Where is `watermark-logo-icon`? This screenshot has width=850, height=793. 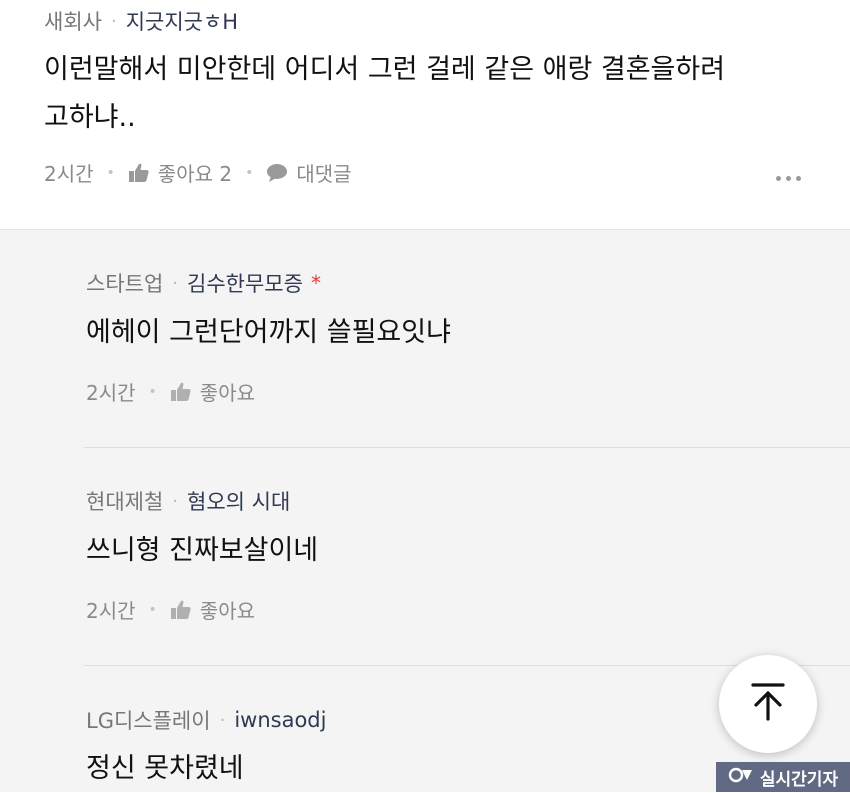 watermark-logo-icon is located at coordinates (741, 777).